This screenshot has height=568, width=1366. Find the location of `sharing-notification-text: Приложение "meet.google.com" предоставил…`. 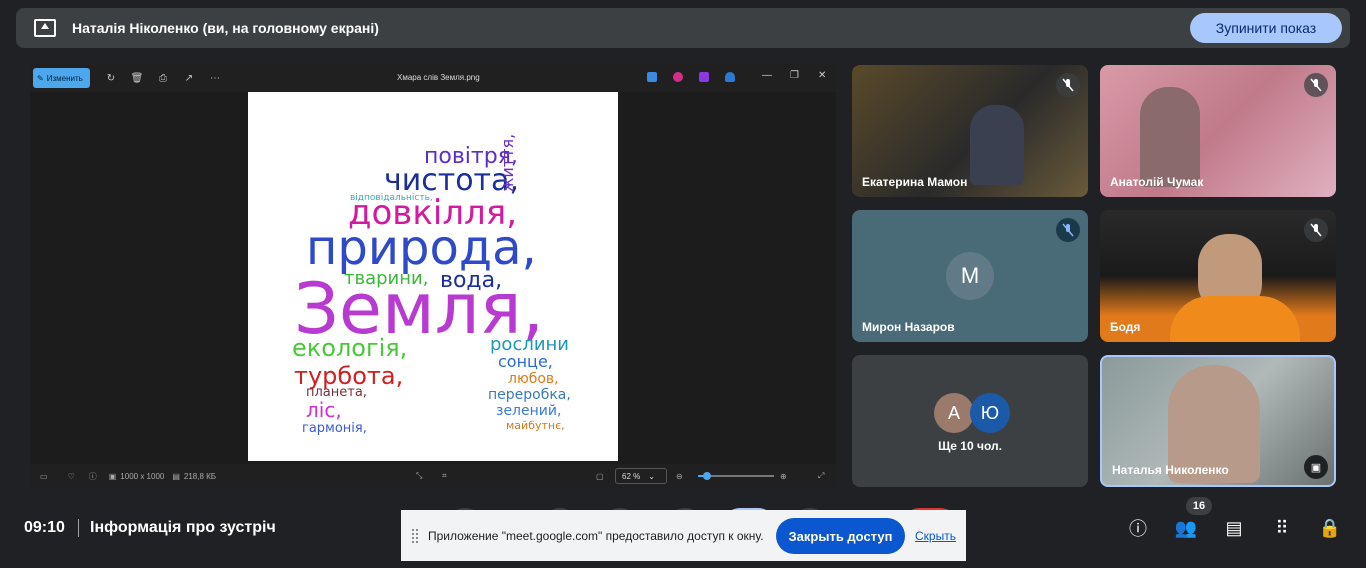

sharing-notification-text: Приложение "meet.google.com" предоставил… is located at coordinates (596, 535).